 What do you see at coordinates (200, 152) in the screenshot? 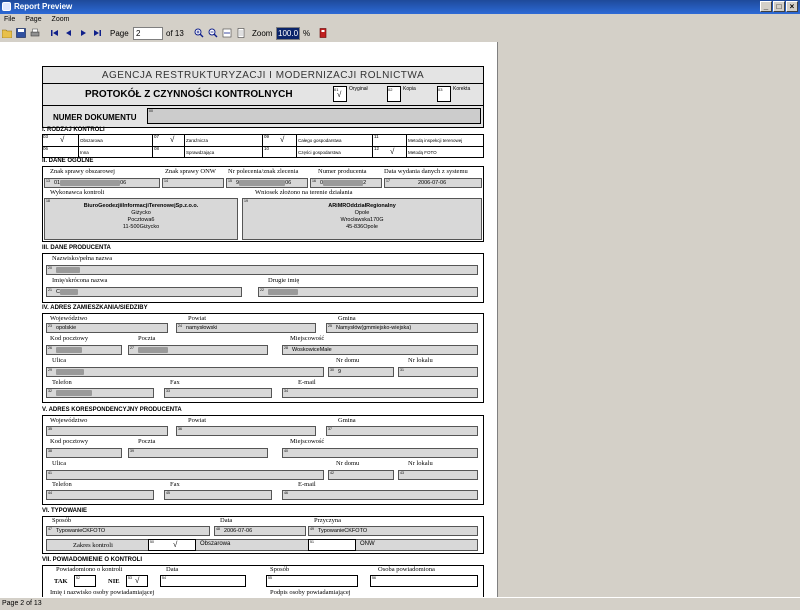
I see `kontrola-sprawdzajaca-label: Sprawdzająca` at bounding box center [200, 152].